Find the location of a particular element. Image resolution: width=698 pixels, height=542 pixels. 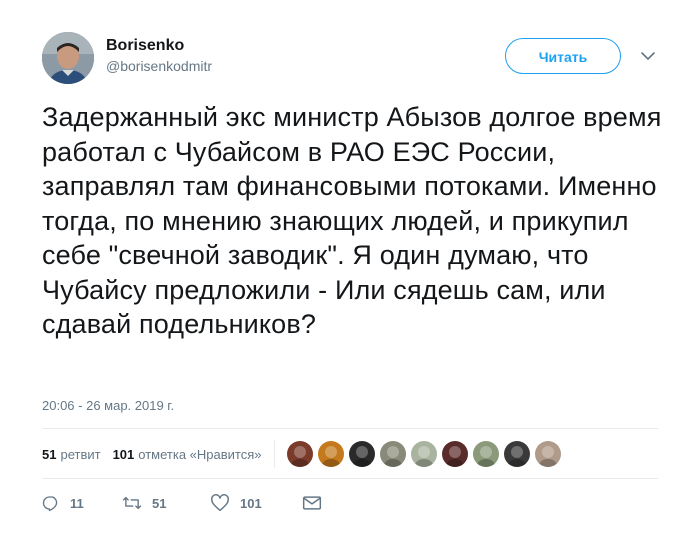

author-avatar is located at coordinates (68, 58).